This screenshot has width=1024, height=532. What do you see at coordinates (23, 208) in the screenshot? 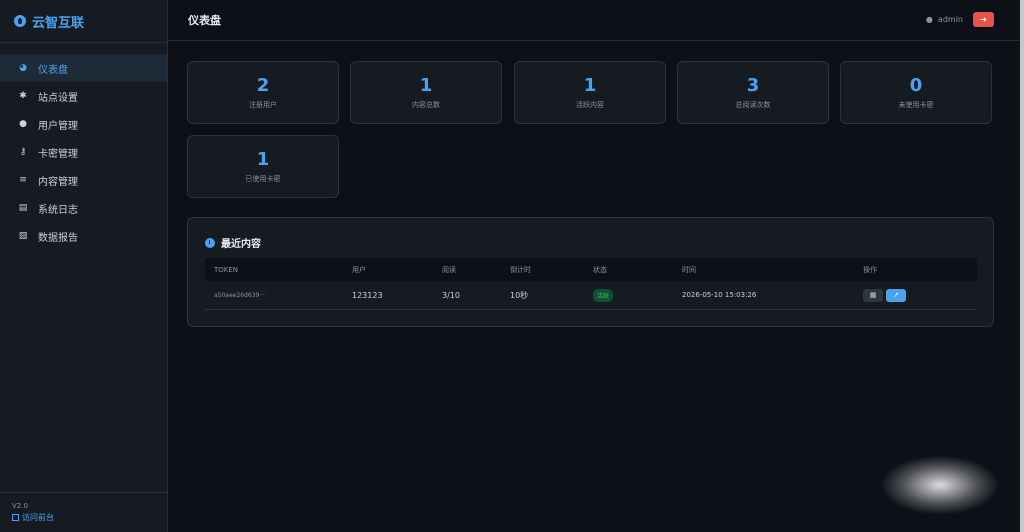
I see `clipboard-icon: ▤` at bounding box center [23, 208].